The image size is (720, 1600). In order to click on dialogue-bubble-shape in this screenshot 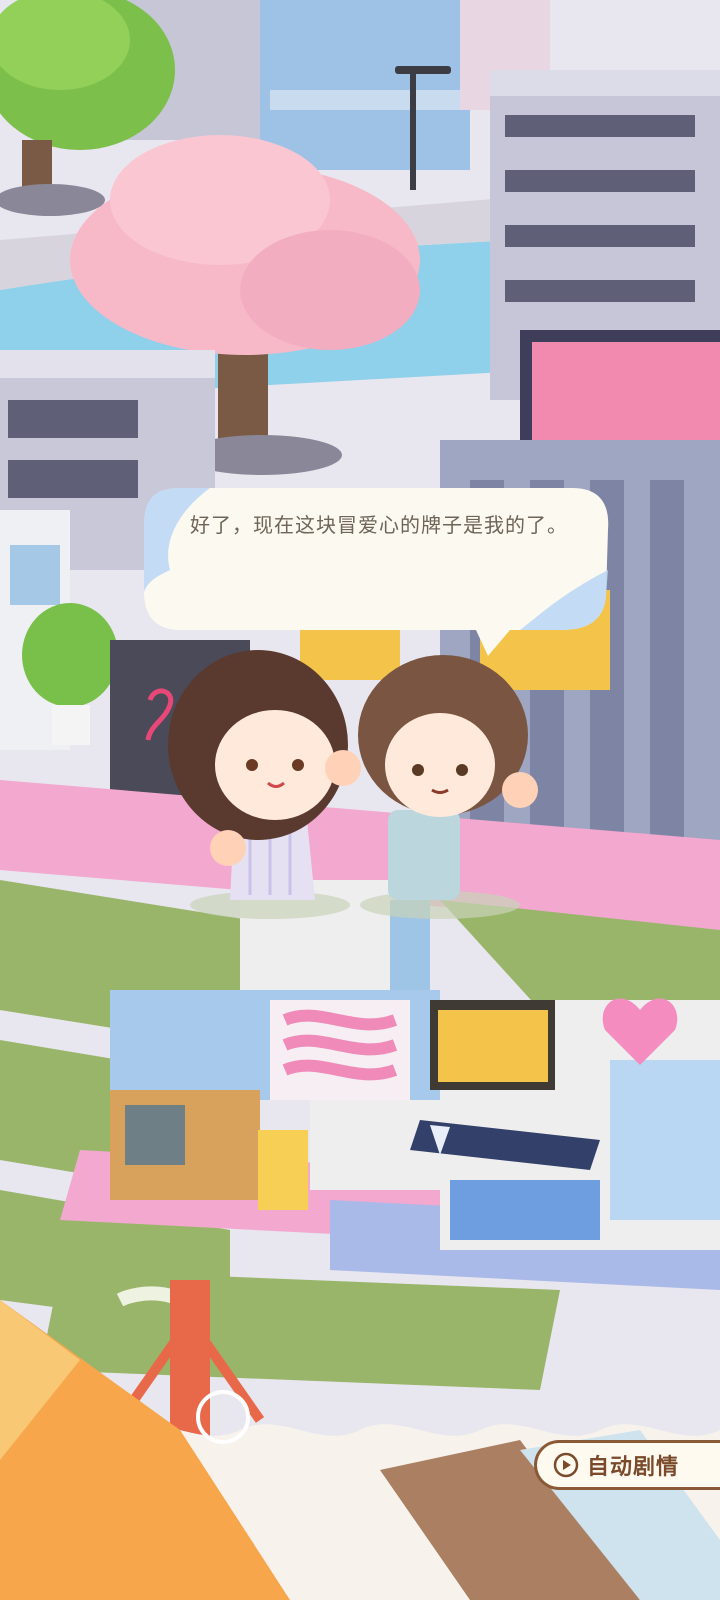, I will do `click(376, 572)`.